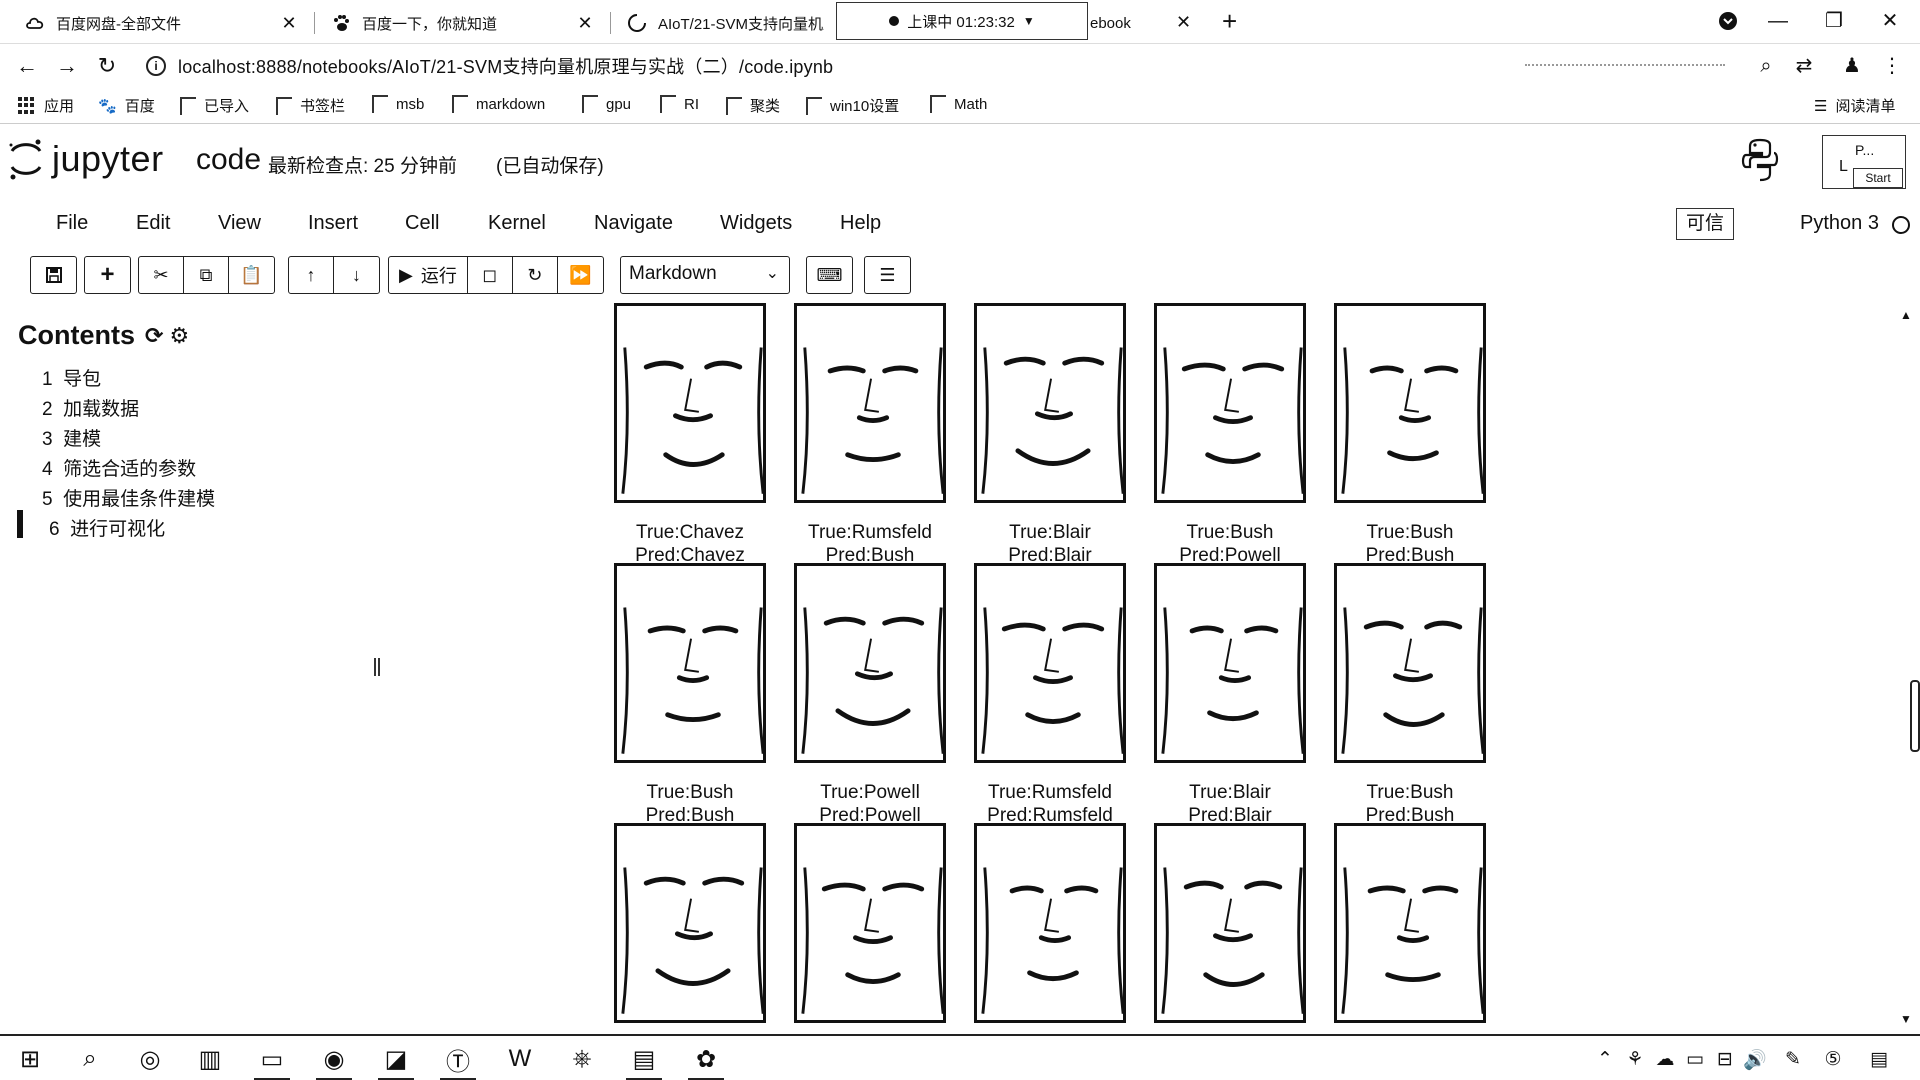 The height and width of the screenshot is (1080, 1920). I want to click on toc-item: 2 加载数据, so click(90, 407).